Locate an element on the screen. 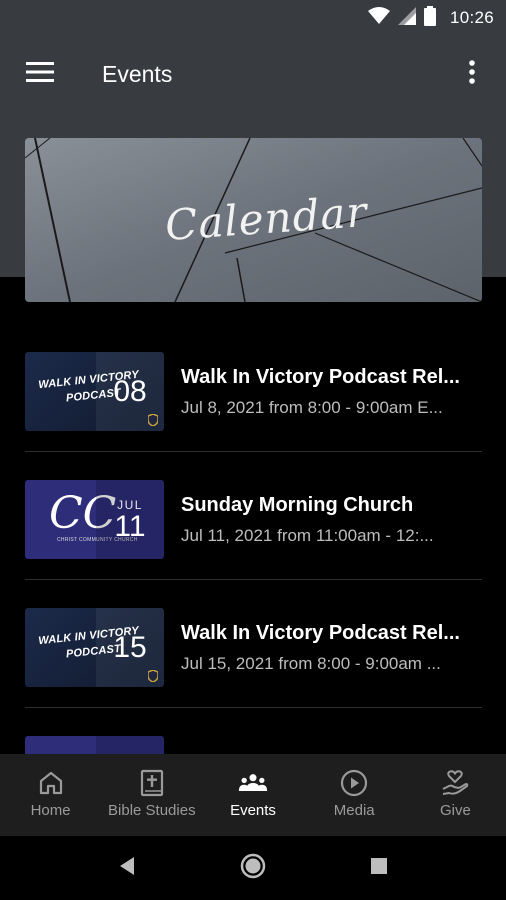 The image size is (506, 900). home-circle-icon is located at coordinates (253, 868).